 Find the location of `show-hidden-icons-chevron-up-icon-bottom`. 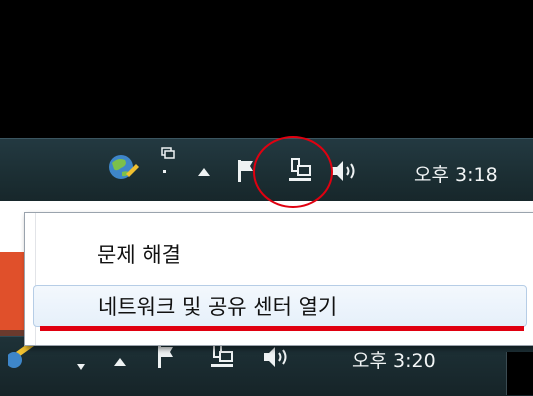

show-hidden-icons-chevron-up-icon-bottom is located at coordinates (120, 362).